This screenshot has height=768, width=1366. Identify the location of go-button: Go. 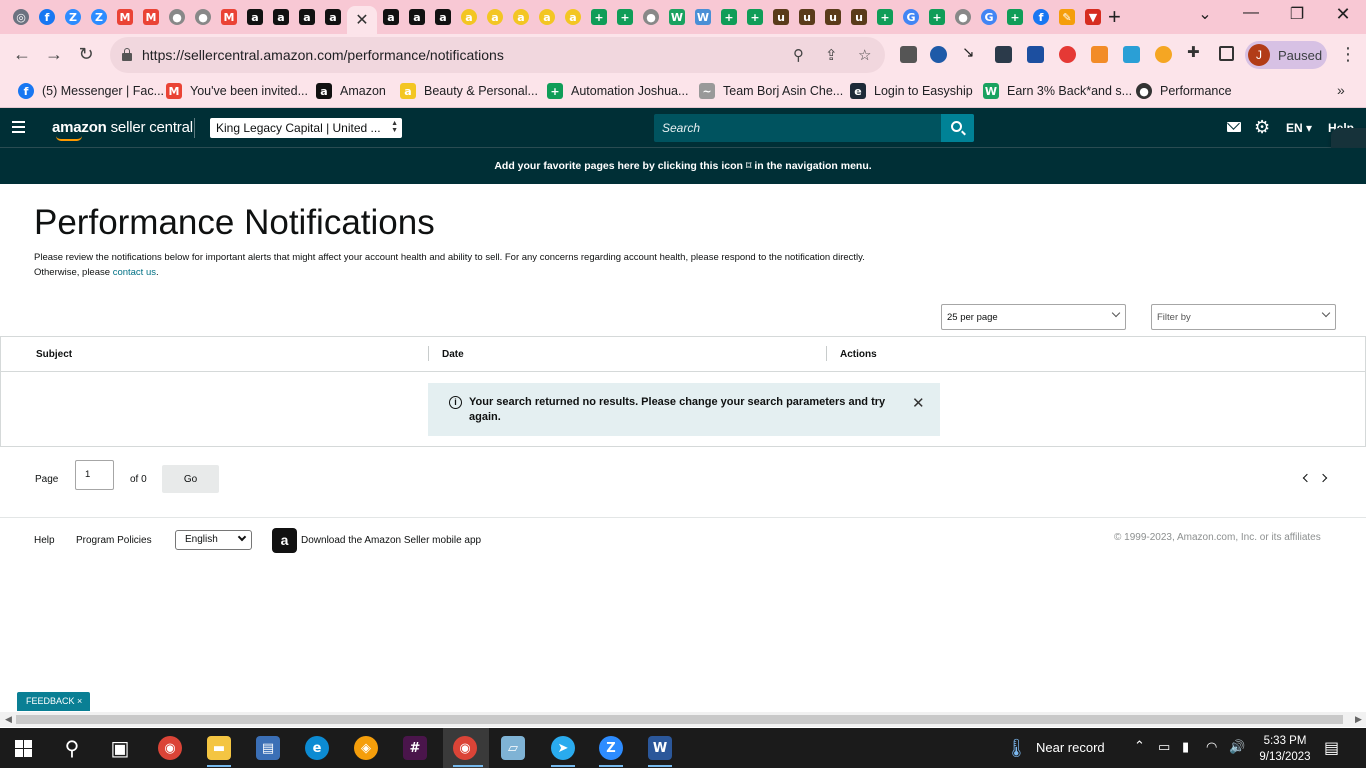
(190, 479).